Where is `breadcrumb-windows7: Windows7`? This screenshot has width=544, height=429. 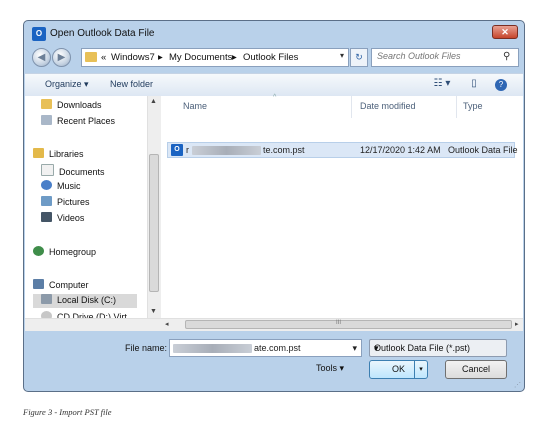
breadcrumb-windows7: Windows7 is located at coordinates (133, 57).